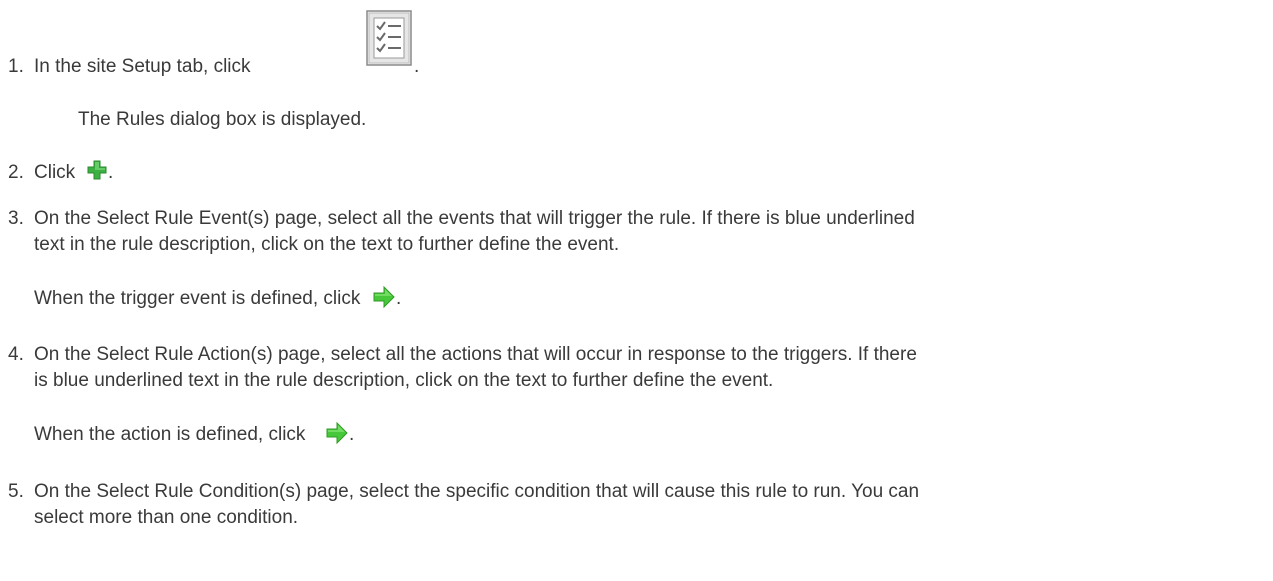  I want to click on step-1-instruction: In the site Setup tab, click, so click(142, 66).